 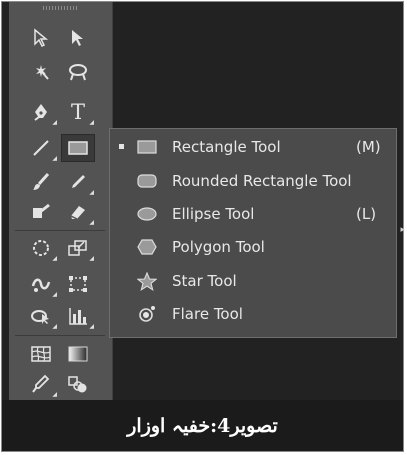 What do you see at coordinates (147, 314) in the screenshot?
I see `flare-icon` at bounding box center [147, 314].